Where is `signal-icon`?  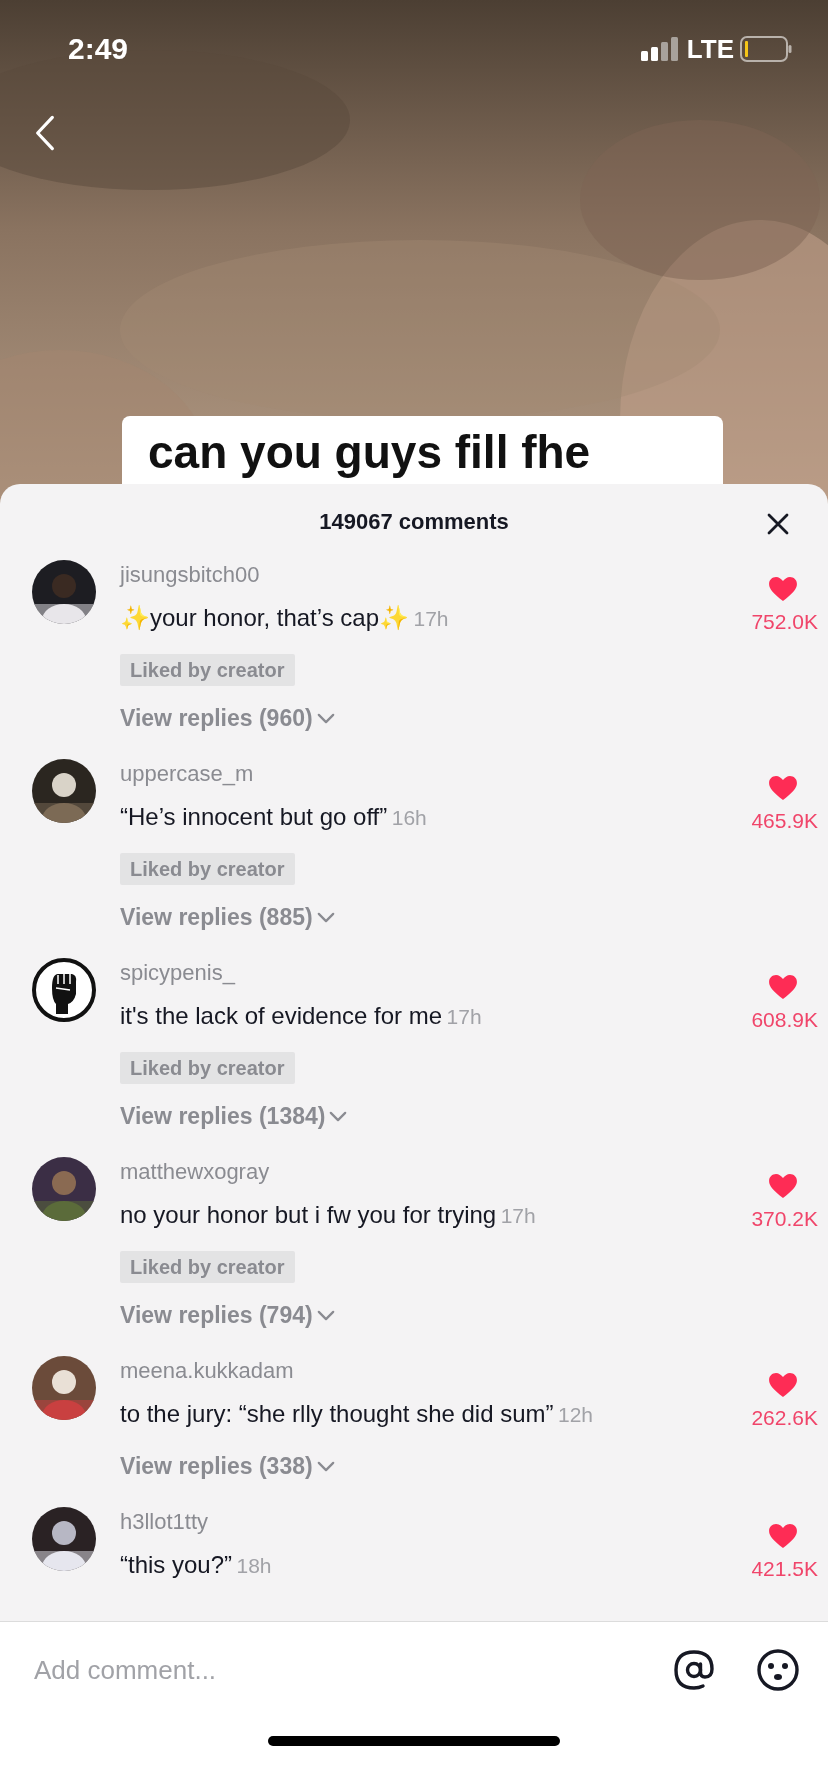 signal-icon is located at coordinates (660, 49).